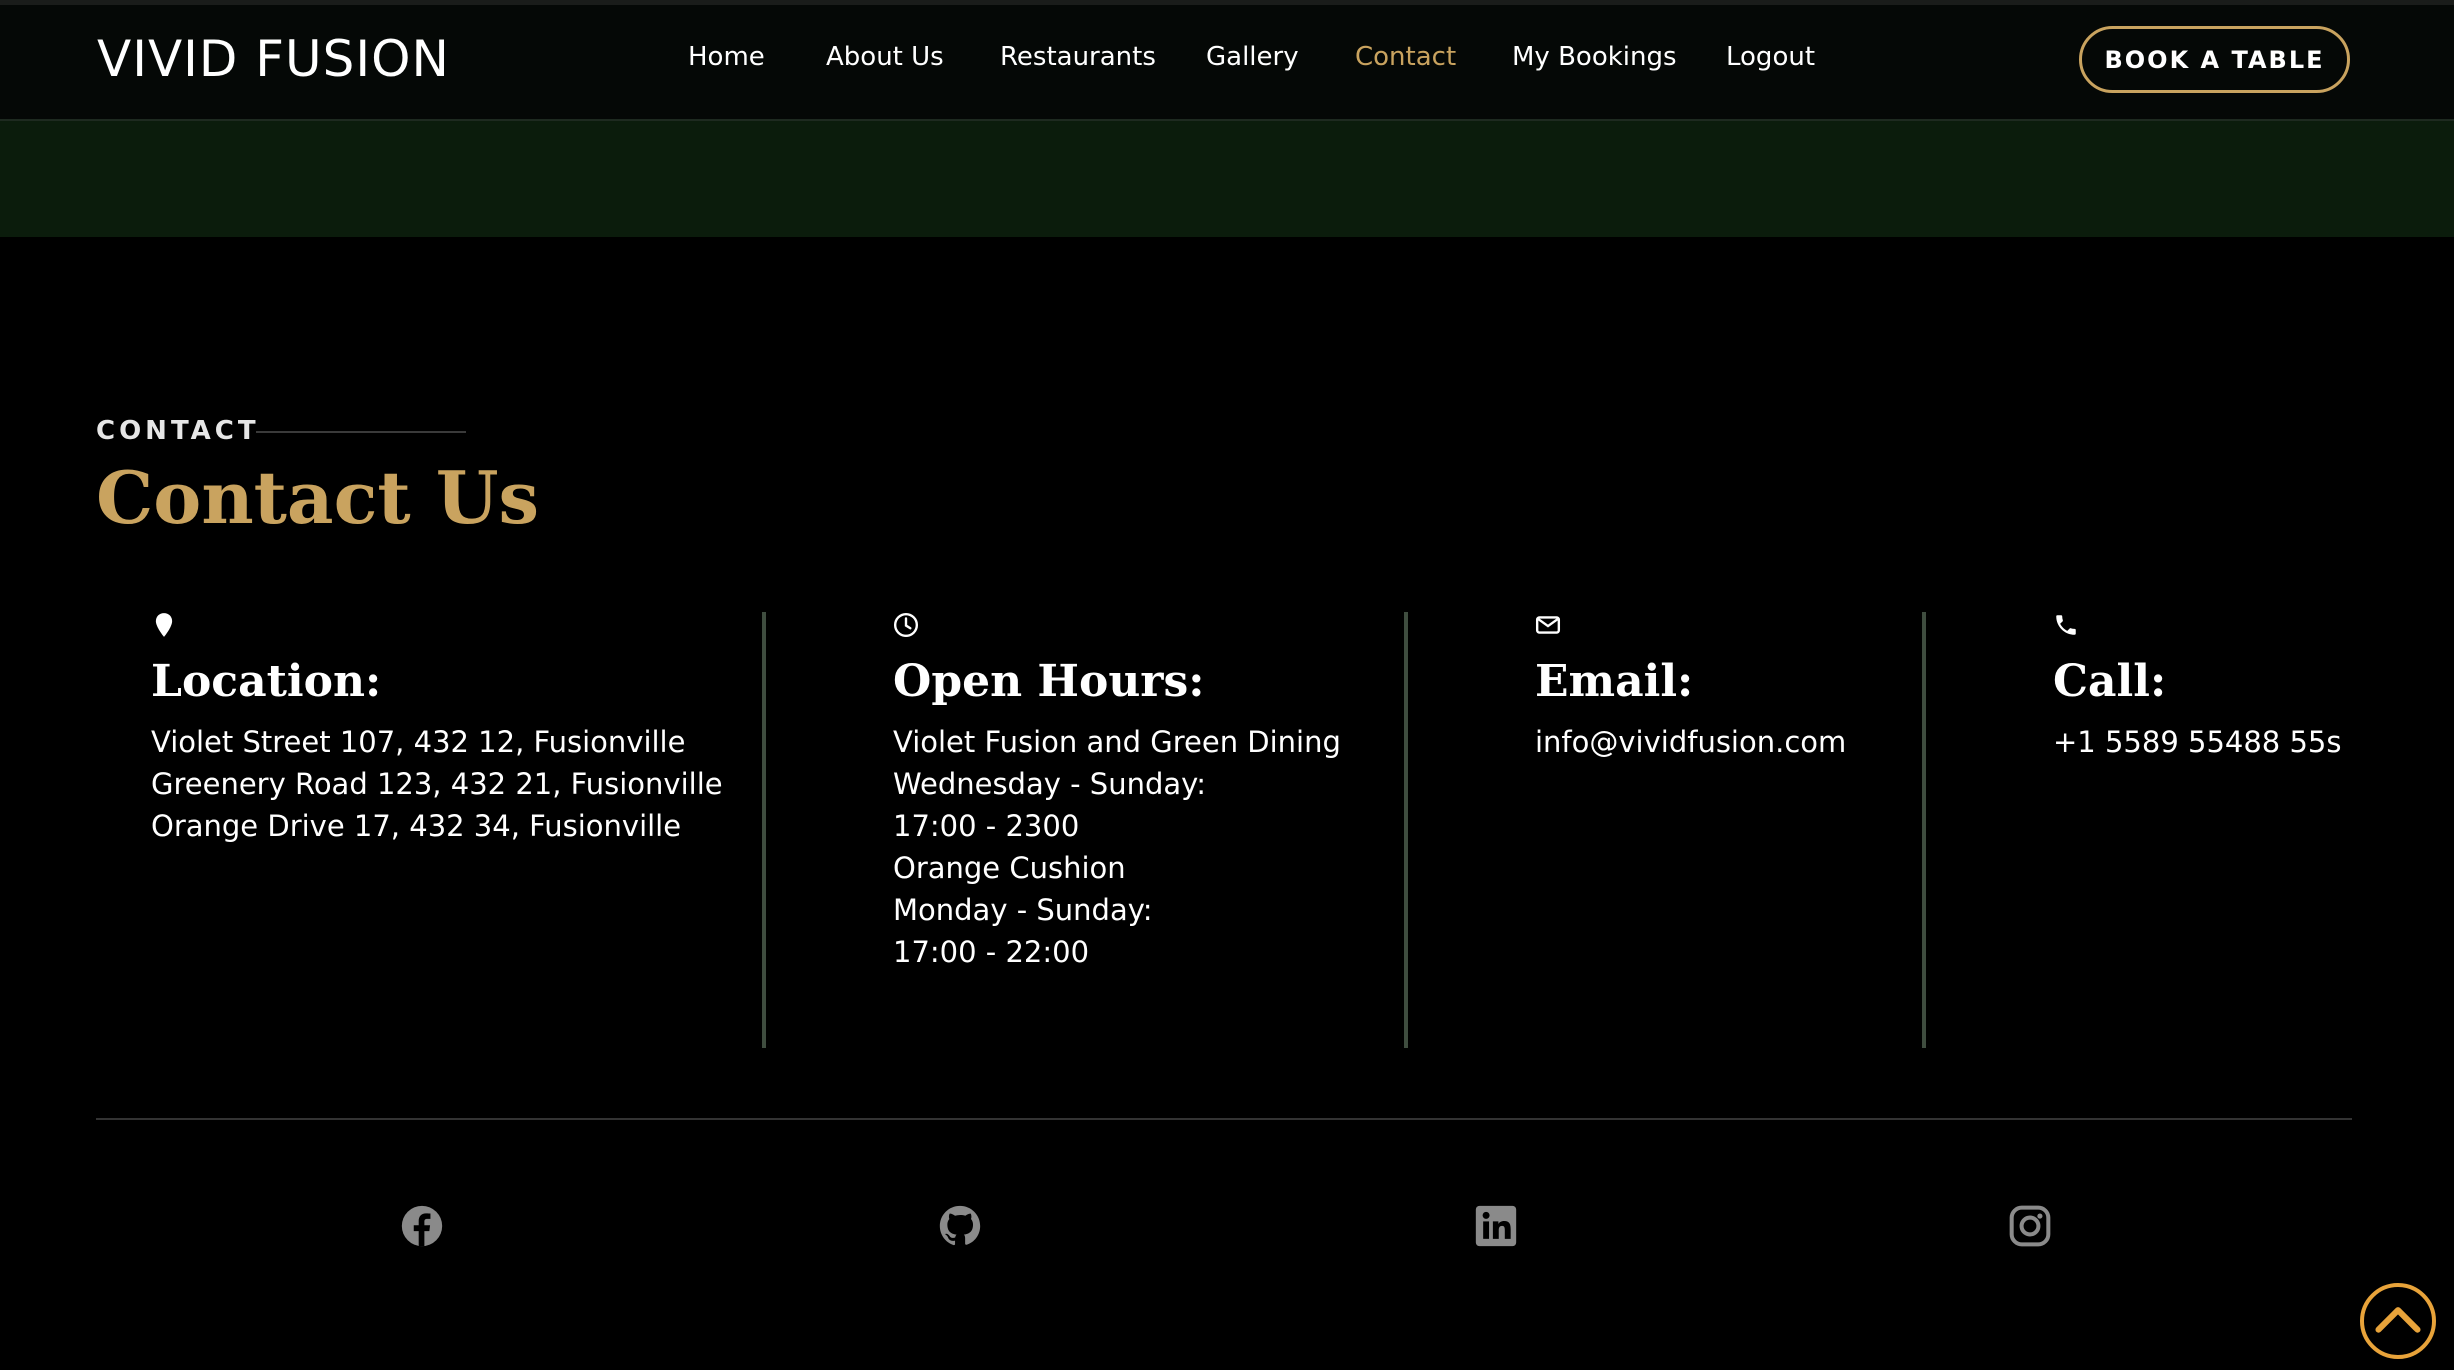 The image size is (2454, 1370). What do you see at coordinates (1614, 681) in the screenshot?
I see `email-heading: Email:` at bounding box center [1614, 681].